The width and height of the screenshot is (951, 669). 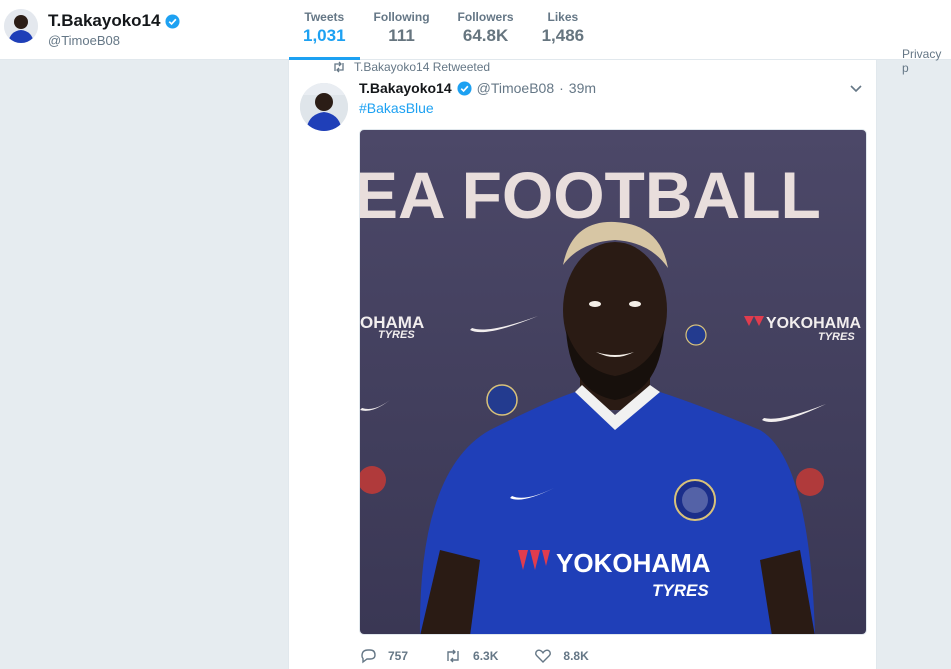 I want to click on reply-count: 757, so click(x=398, y=656).